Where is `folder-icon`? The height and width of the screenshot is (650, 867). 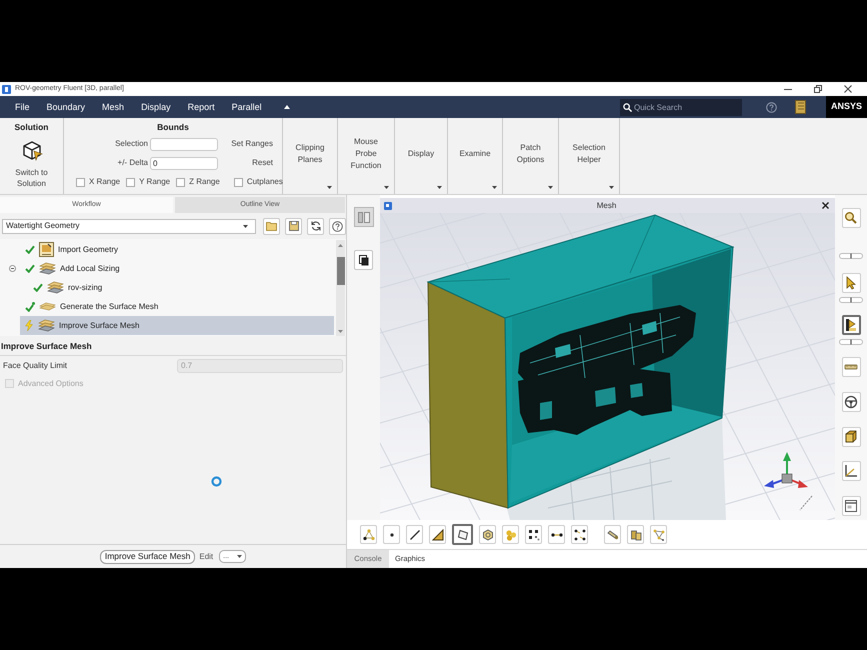
folder-icon is located at coordinates (271, 226).